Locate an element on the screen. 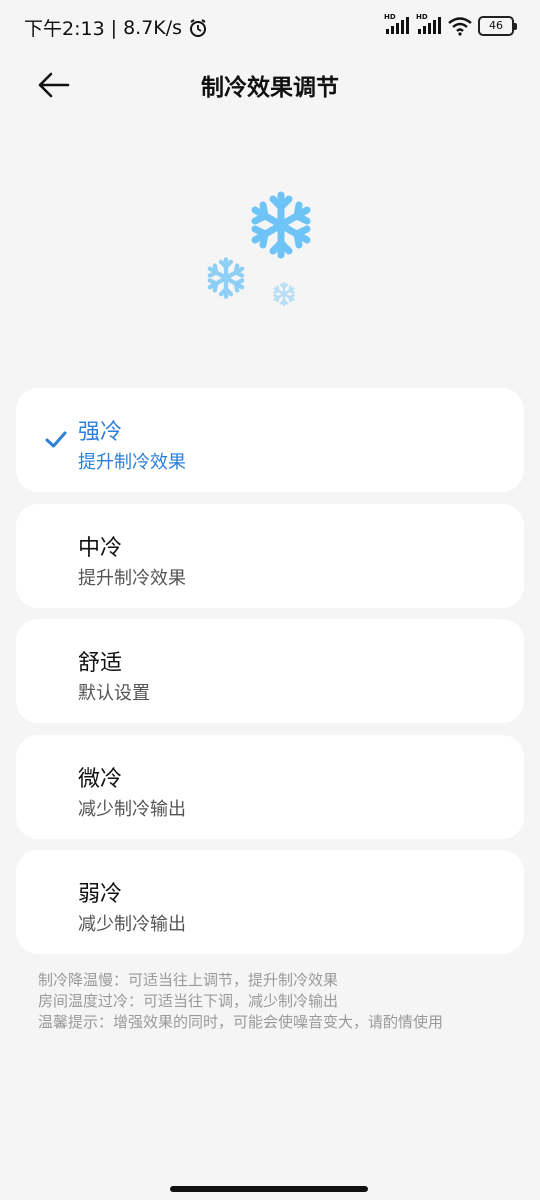 The height and width of the screenshot is (1200, 540). status-time: 下午2:13 is located at coordinates (64, 29).